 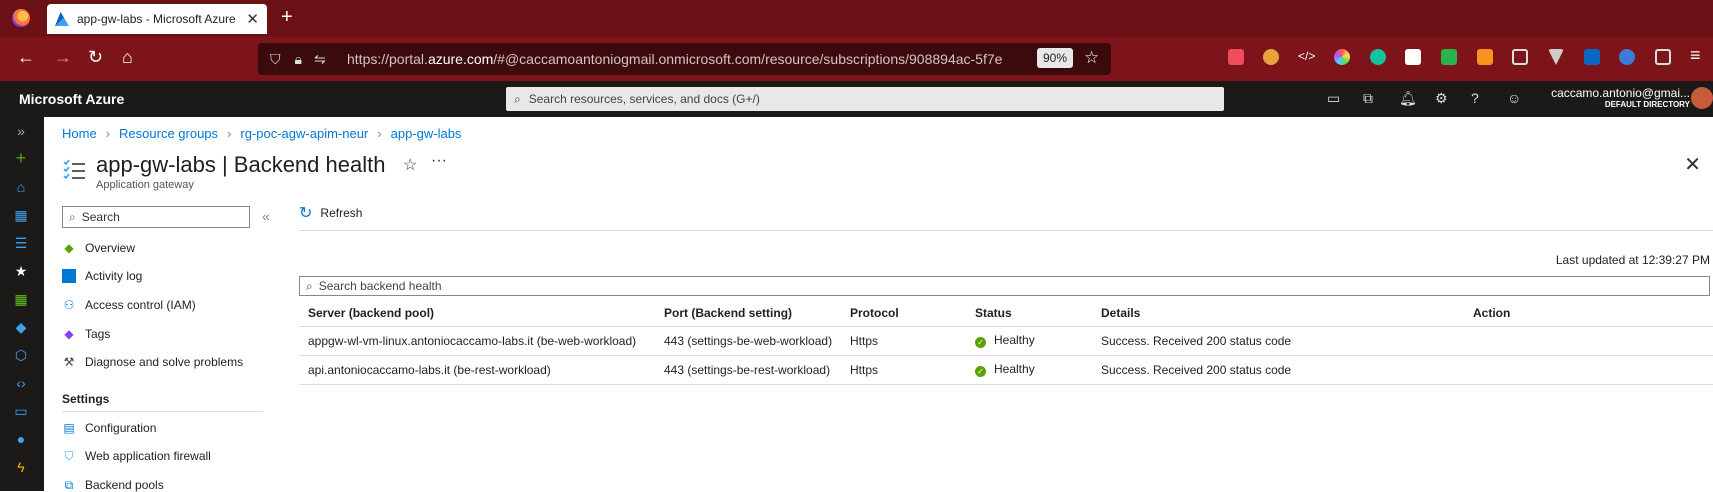 What do you see at coordinates (748, 313) in the screenshot?
I see `column-header-port: Port (Backend setting)` at bounding box center [748, 313].